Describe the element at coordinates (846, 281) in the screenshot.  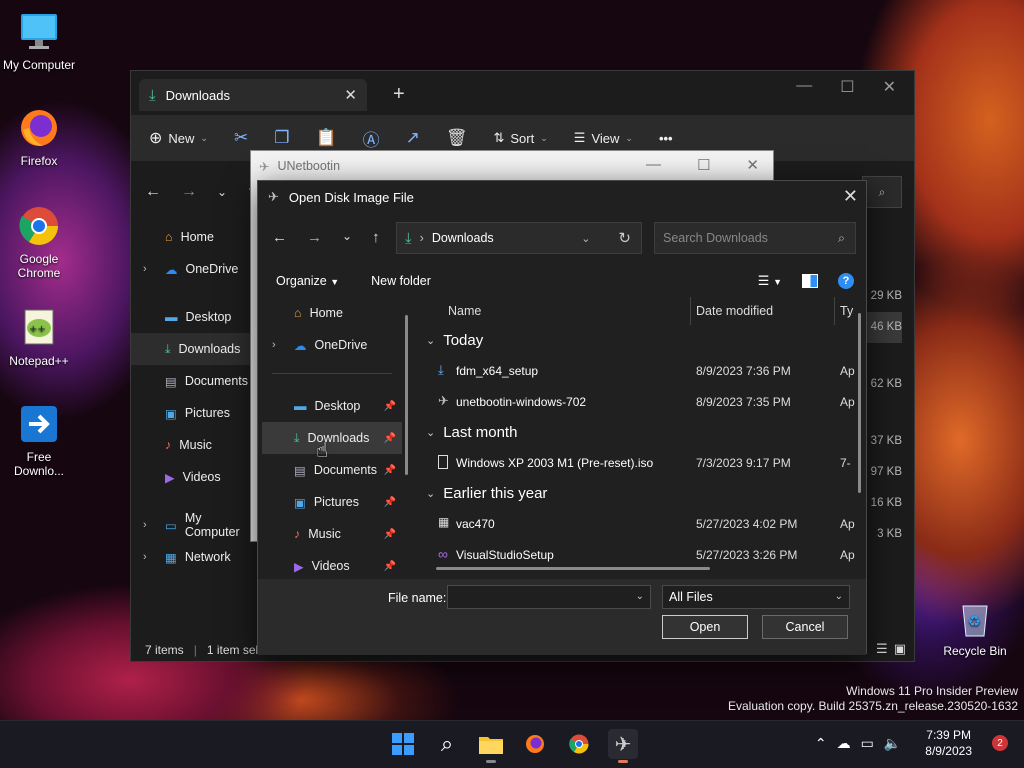
I see `help-icon: ?` at that location.